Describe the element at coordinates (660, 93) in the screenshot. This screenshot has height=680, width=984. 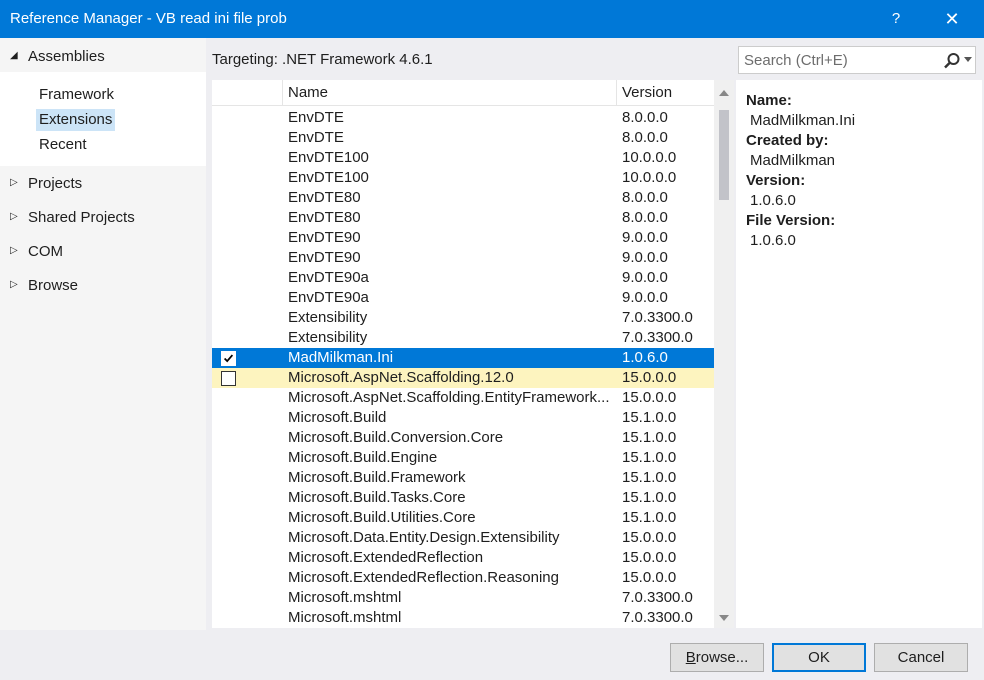
I see `column-header-version: Version` at that location.